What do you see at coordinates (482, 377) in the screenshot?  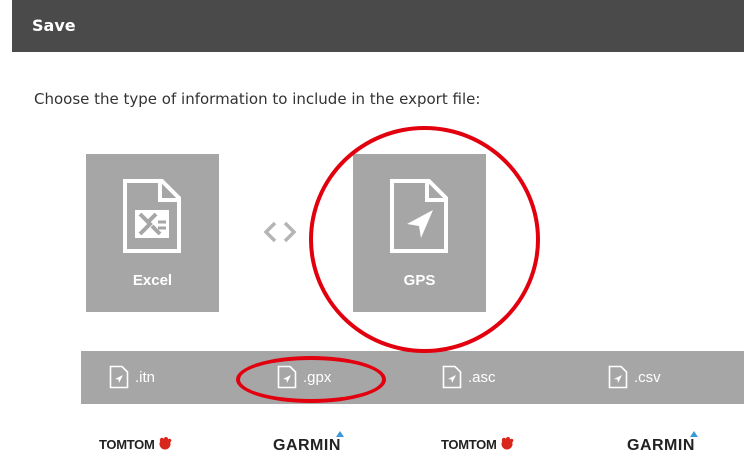 I see `format-asc-label: .asc` at bounding box center [482, 377].